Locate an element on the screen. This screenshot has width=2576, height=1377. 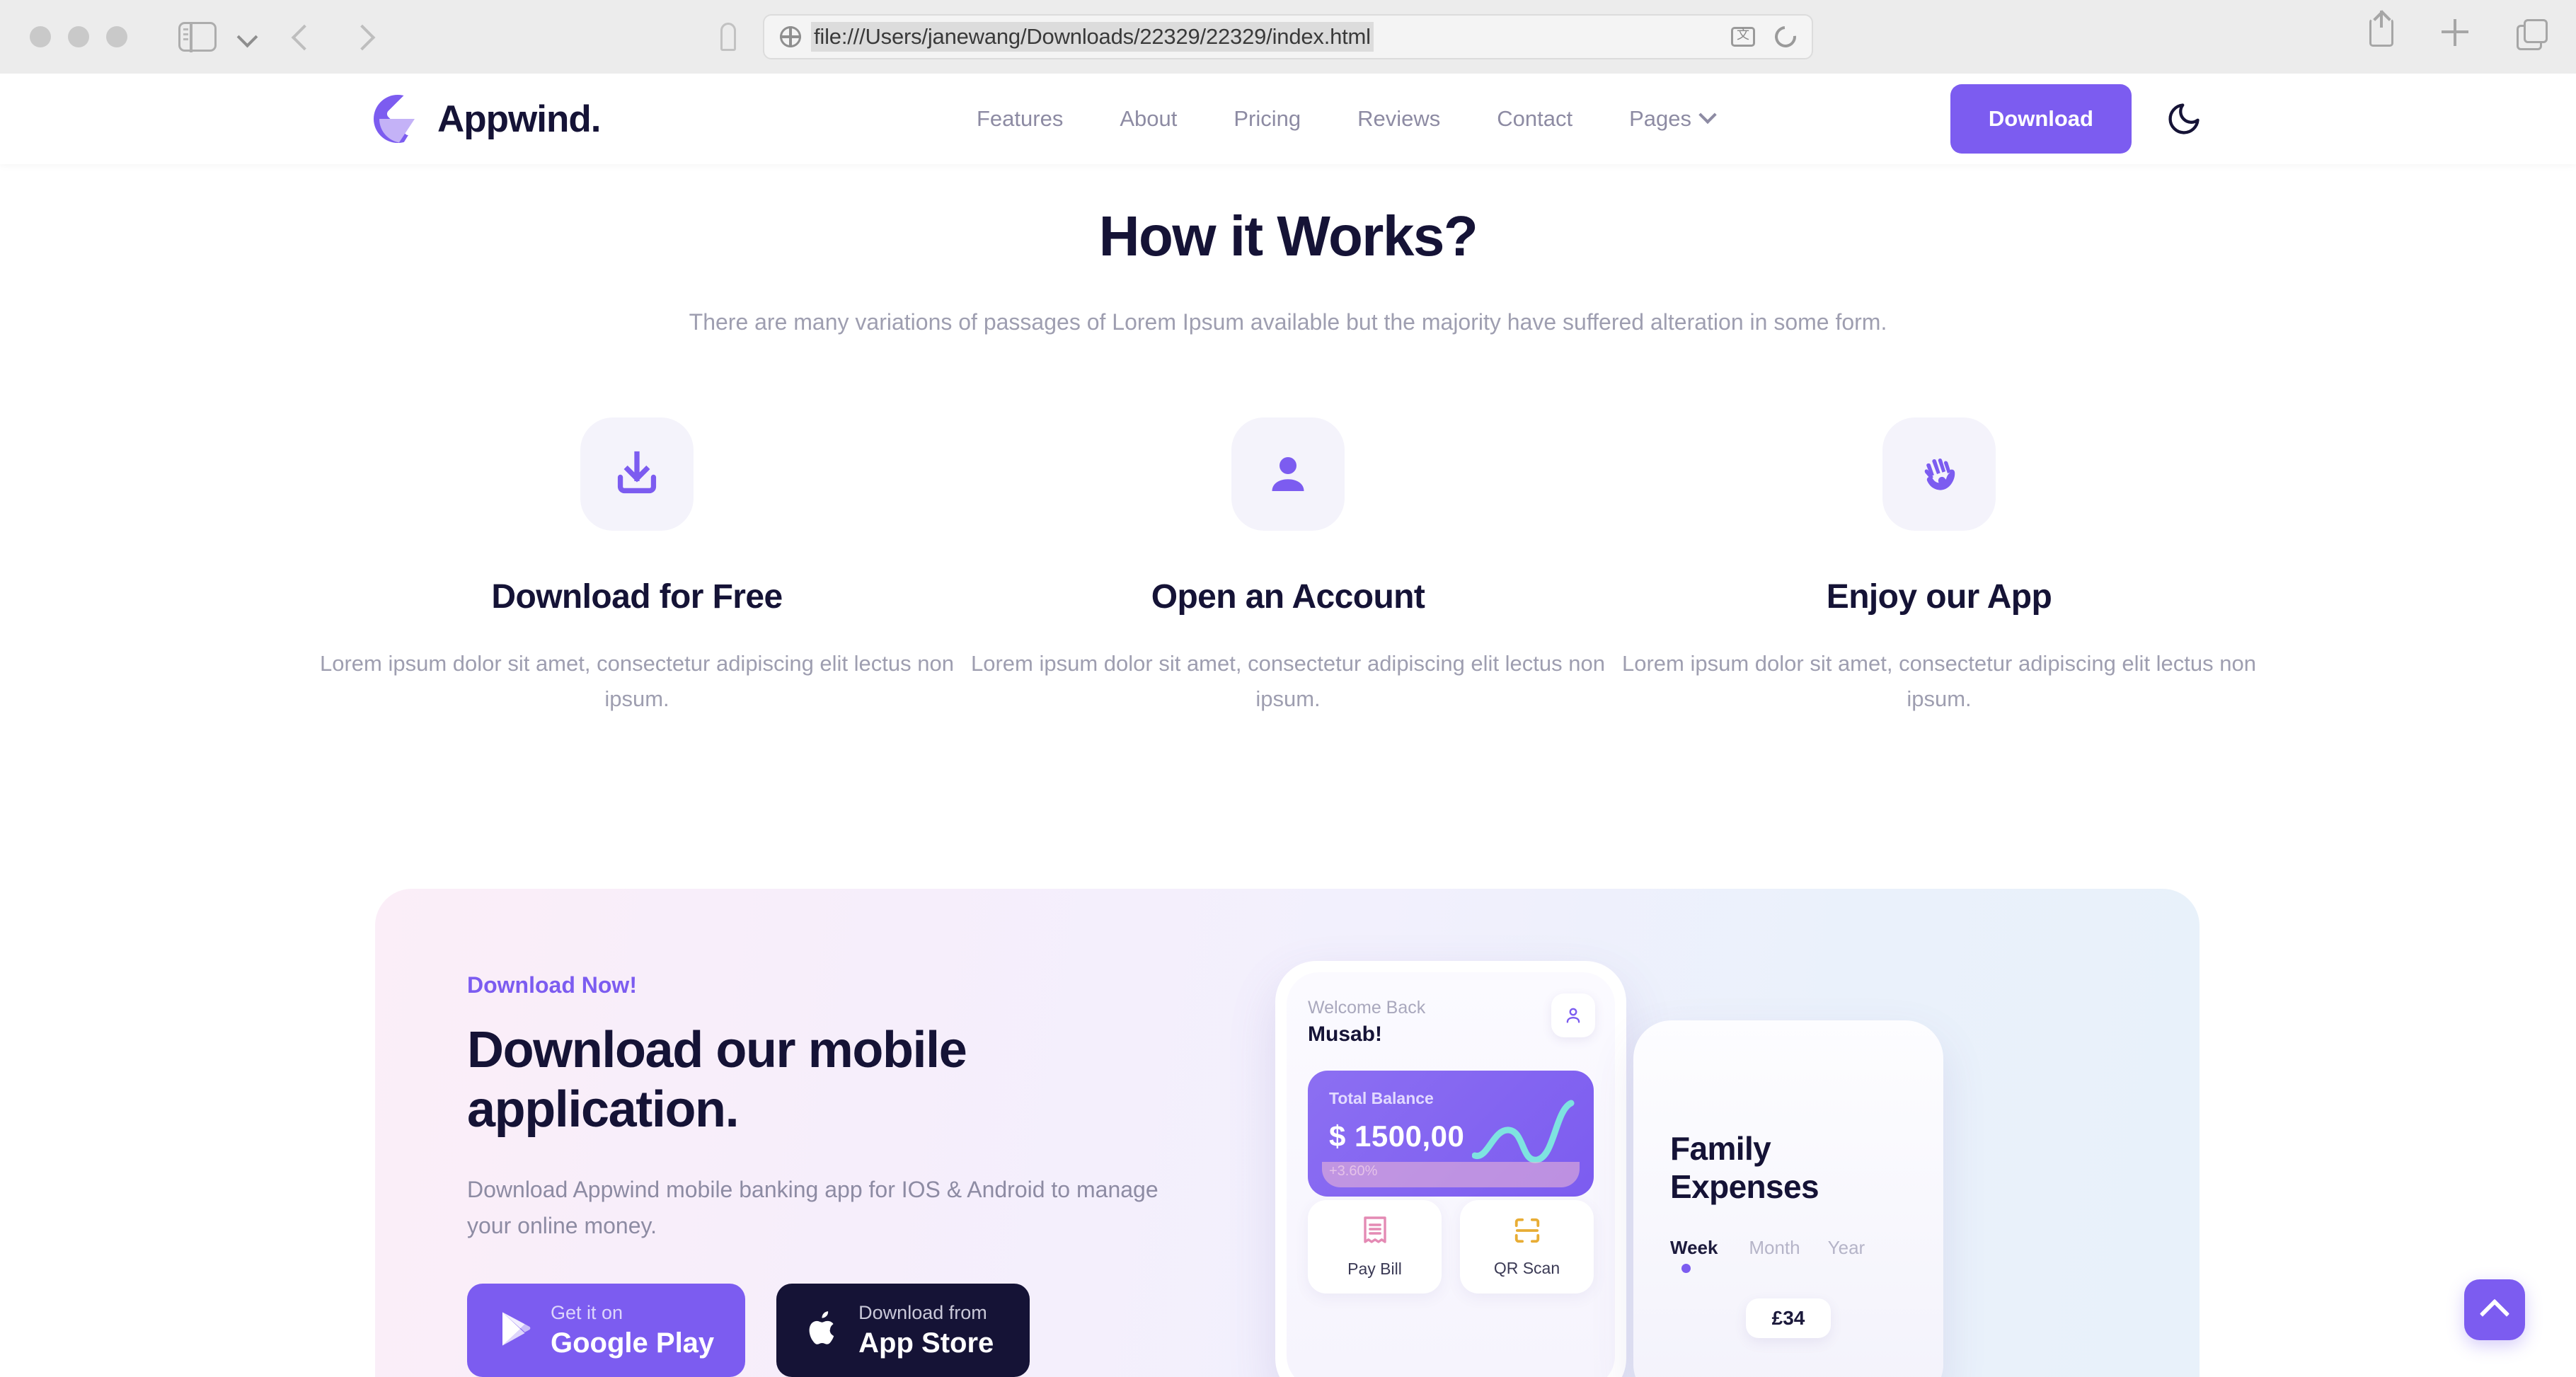
nav-label: Pricing is located at coordinates (1268, 118).